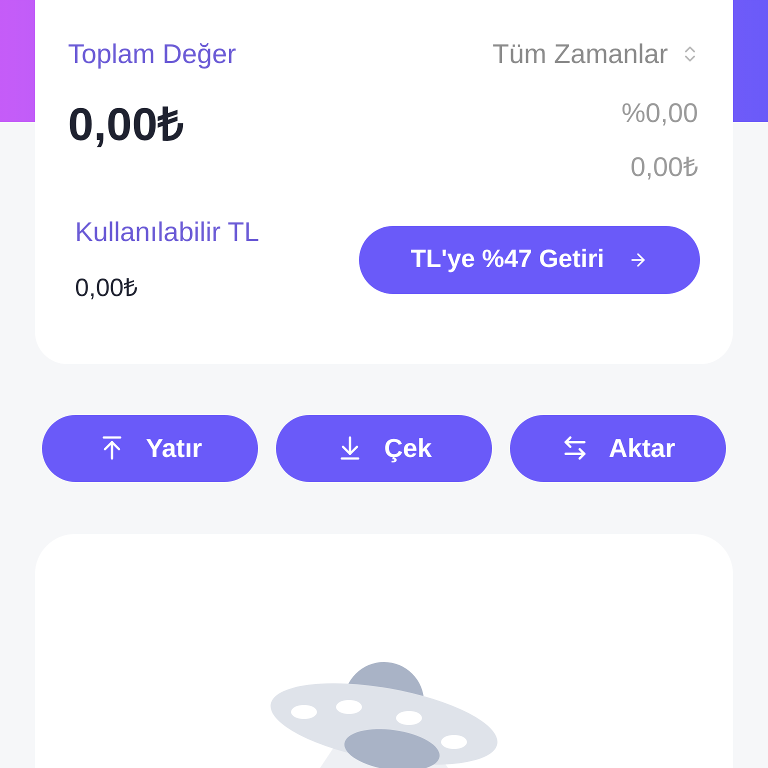  What do you see at coordinates (126, 123) in the screenshot?
I see `total-value-amount: 0,00₺` at bounding box center [126, 123].